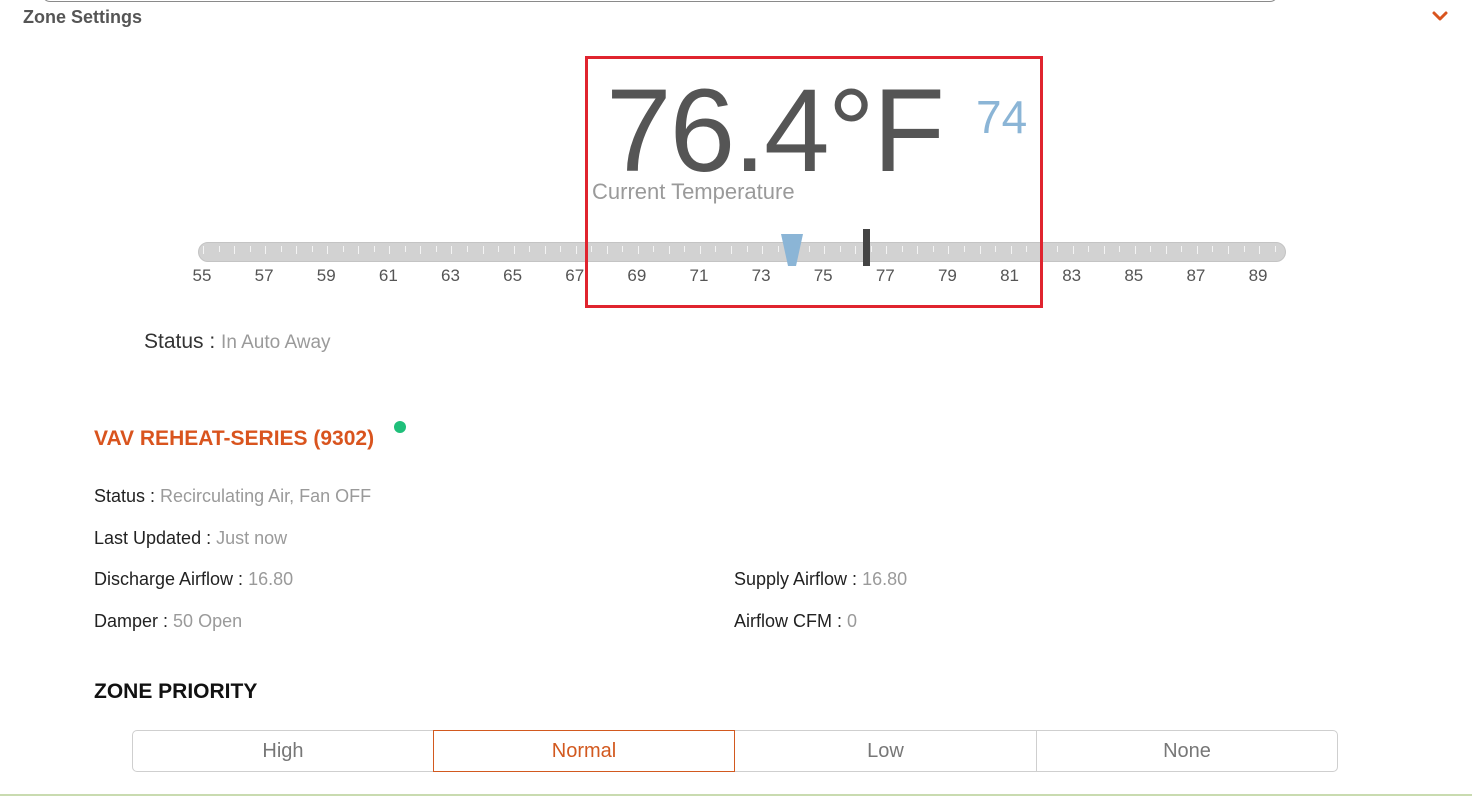 This screenshot has width=1472, height=796. I want to click on section-title: Zone Settings, so click(83, 17).